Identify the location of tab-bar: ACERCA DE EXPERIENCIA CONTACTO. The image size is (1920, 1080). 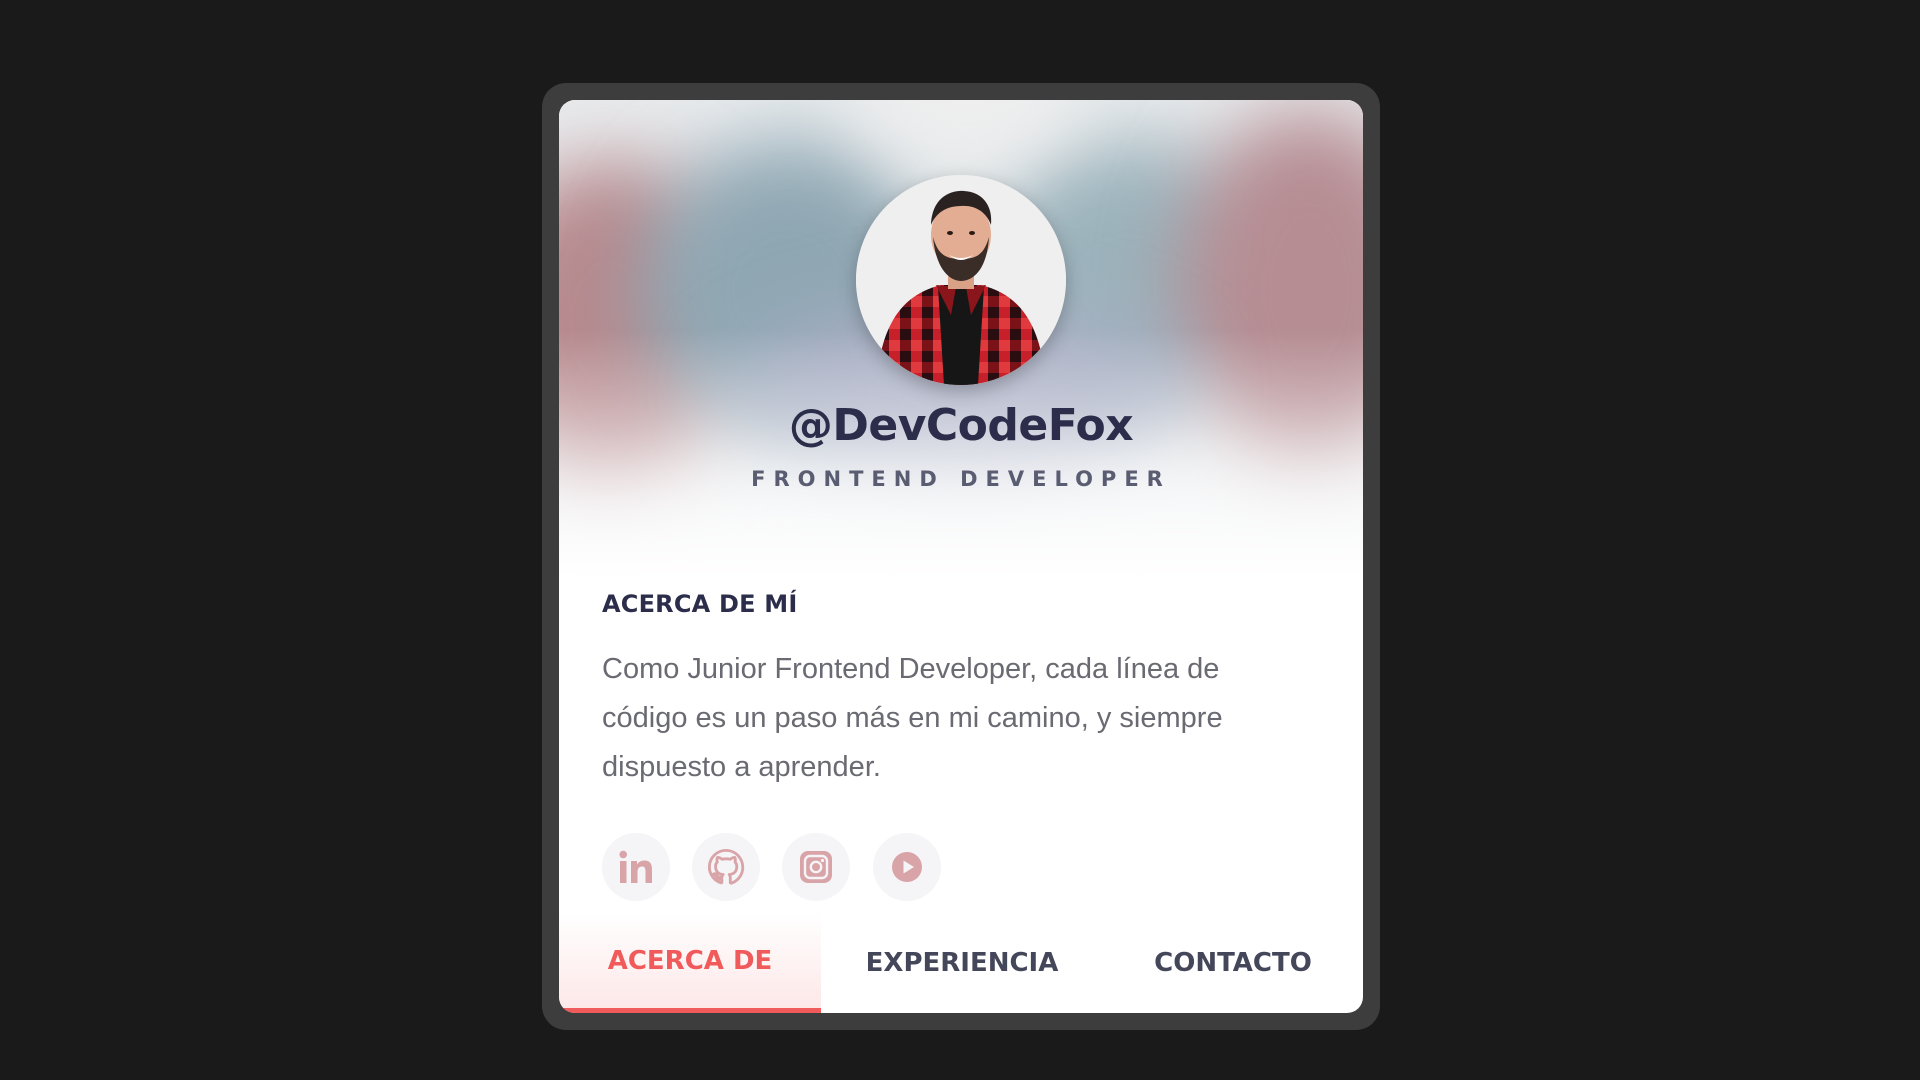
(961, 963).